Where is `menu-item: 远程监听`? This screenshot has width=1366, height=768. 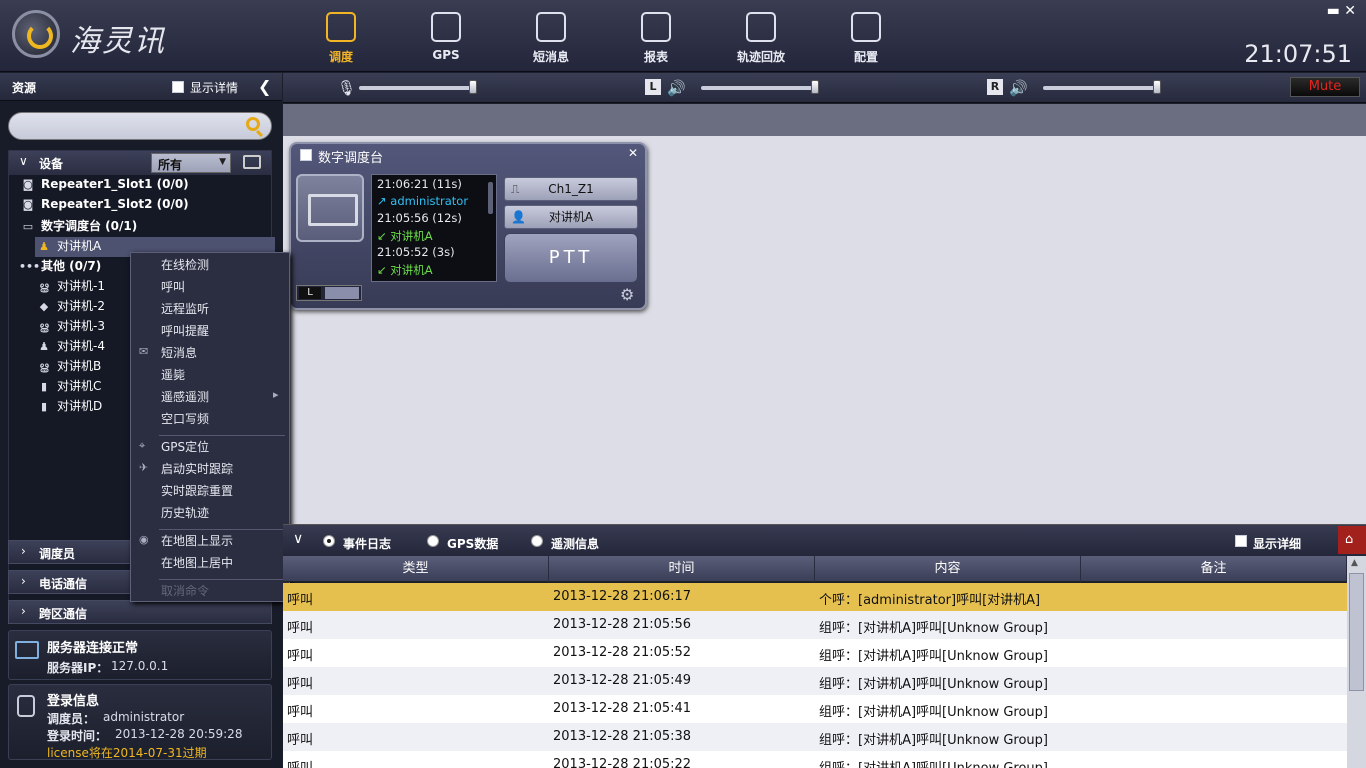 menu-item: 远程监听 is located at coordinates (185, 308).